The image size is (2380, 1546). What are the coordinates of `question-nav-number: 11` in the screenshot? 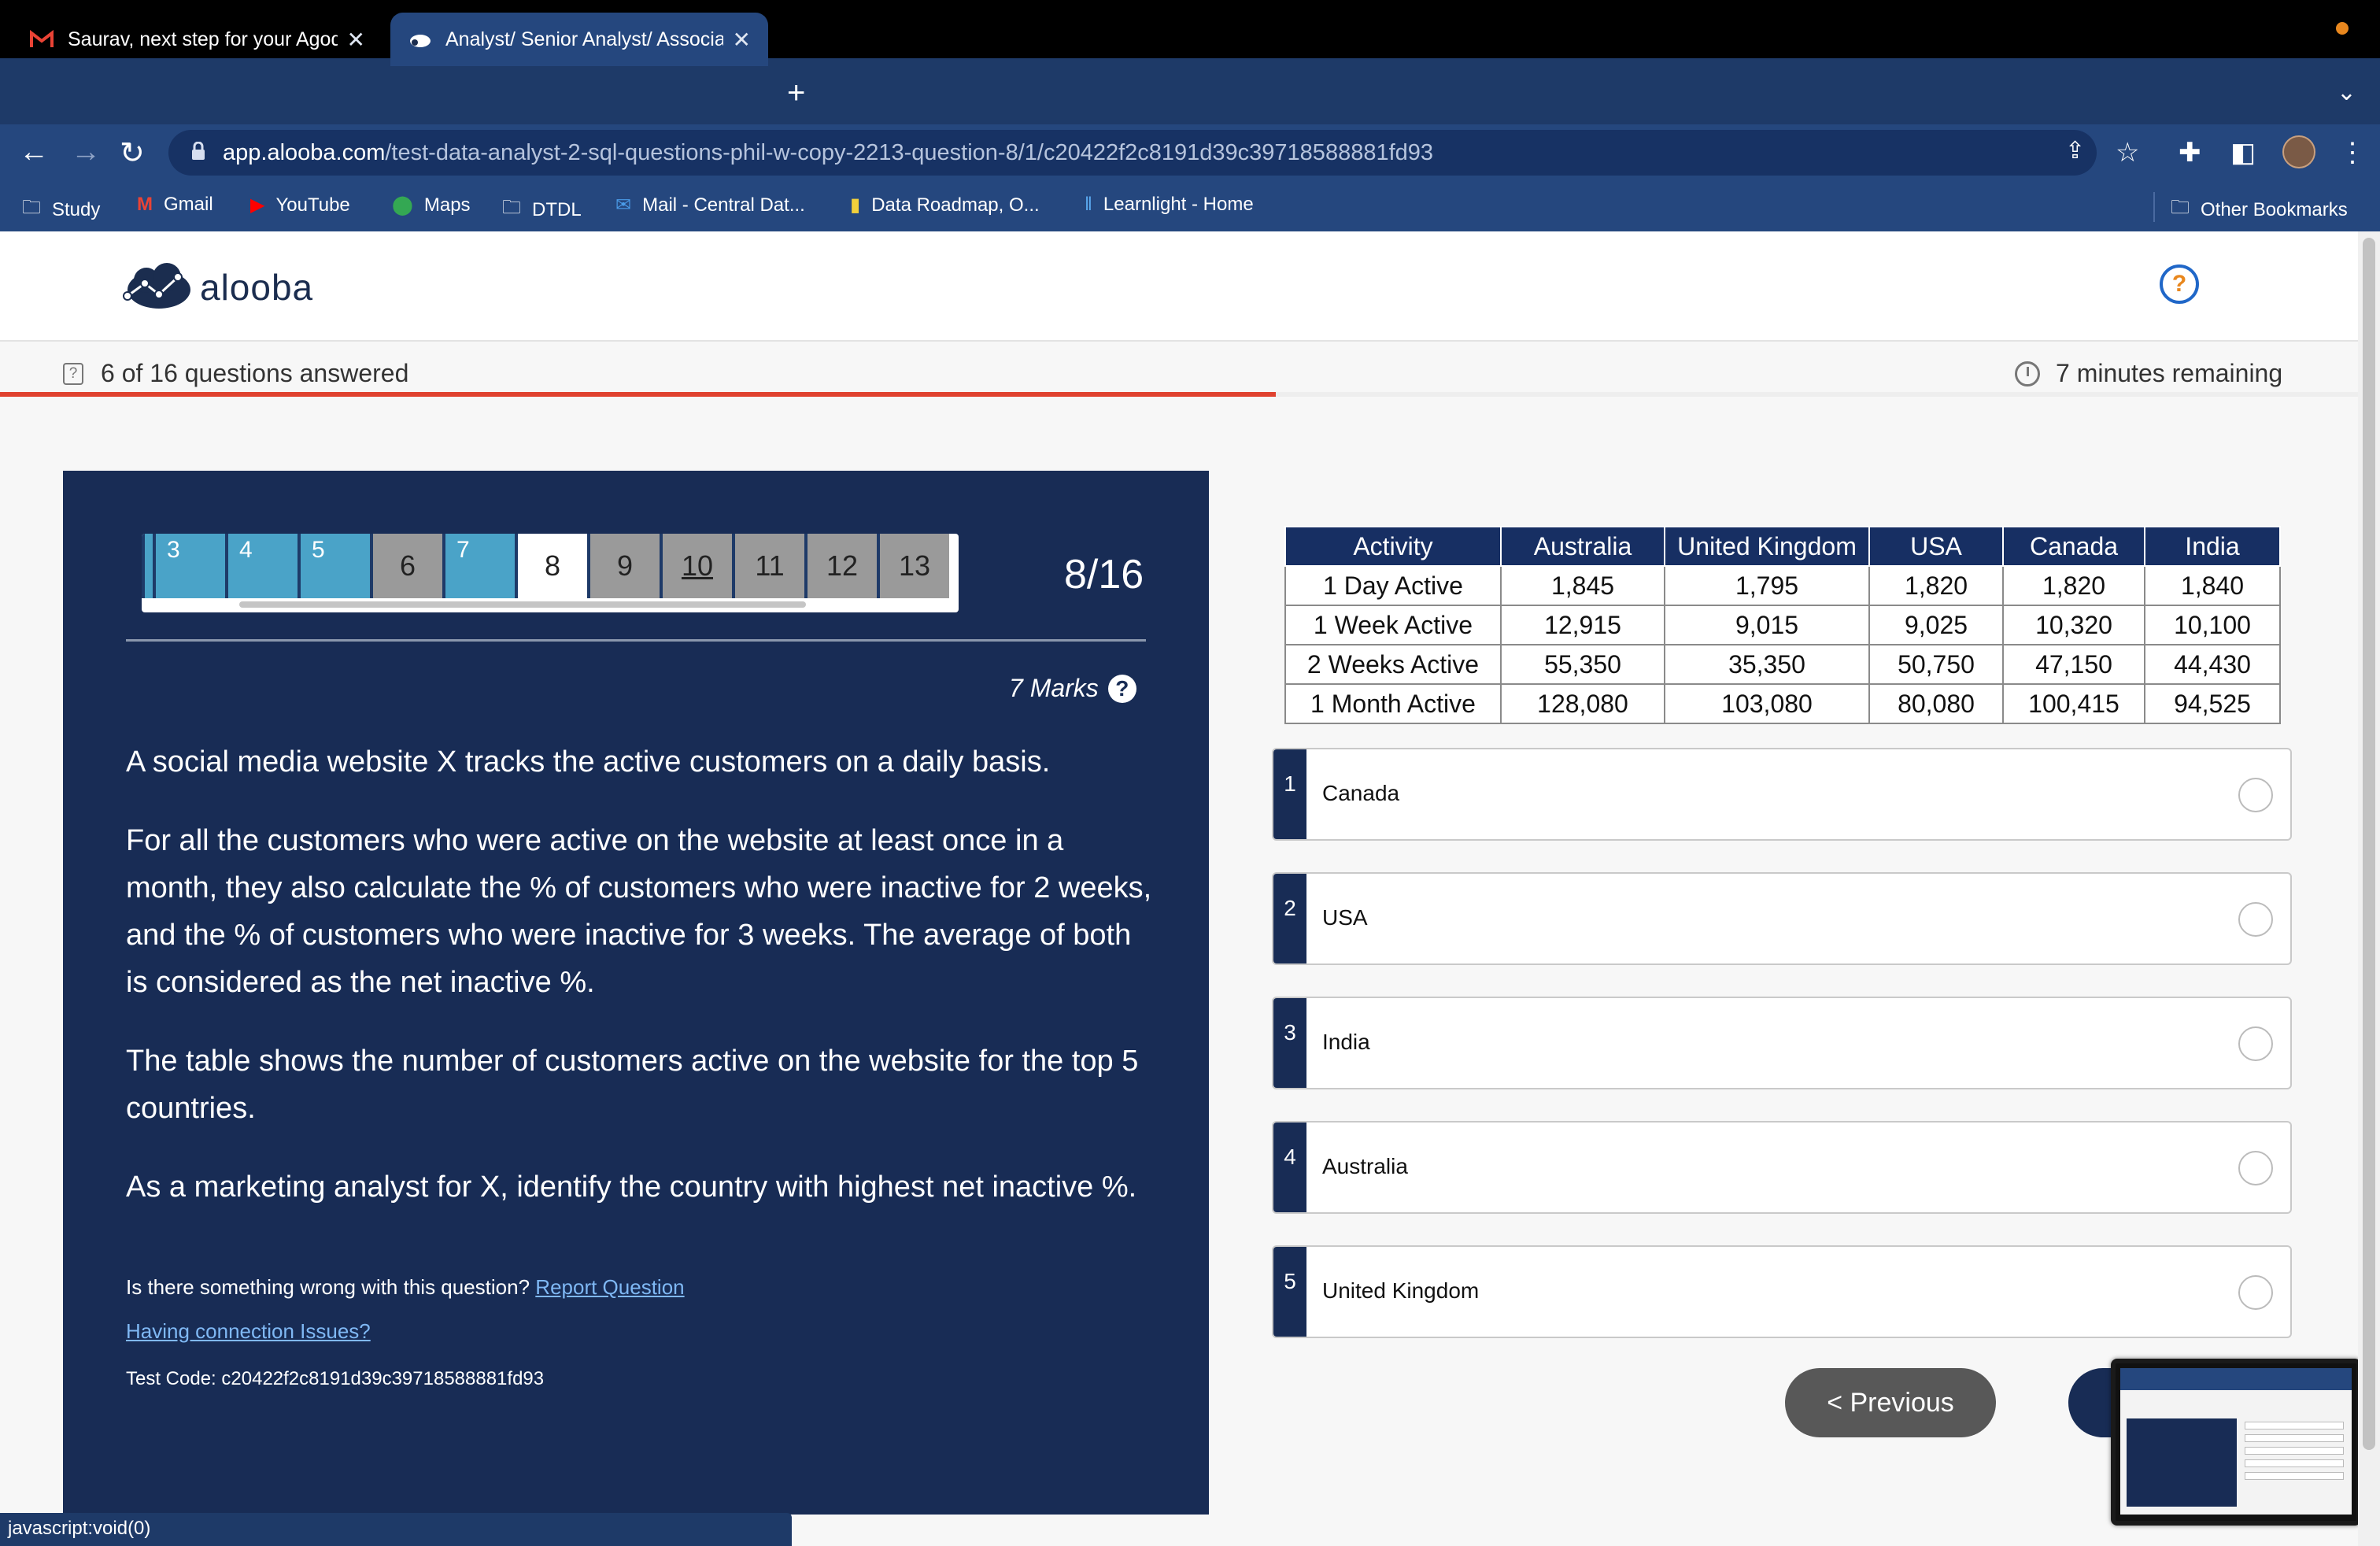 It's located at (770, 565).